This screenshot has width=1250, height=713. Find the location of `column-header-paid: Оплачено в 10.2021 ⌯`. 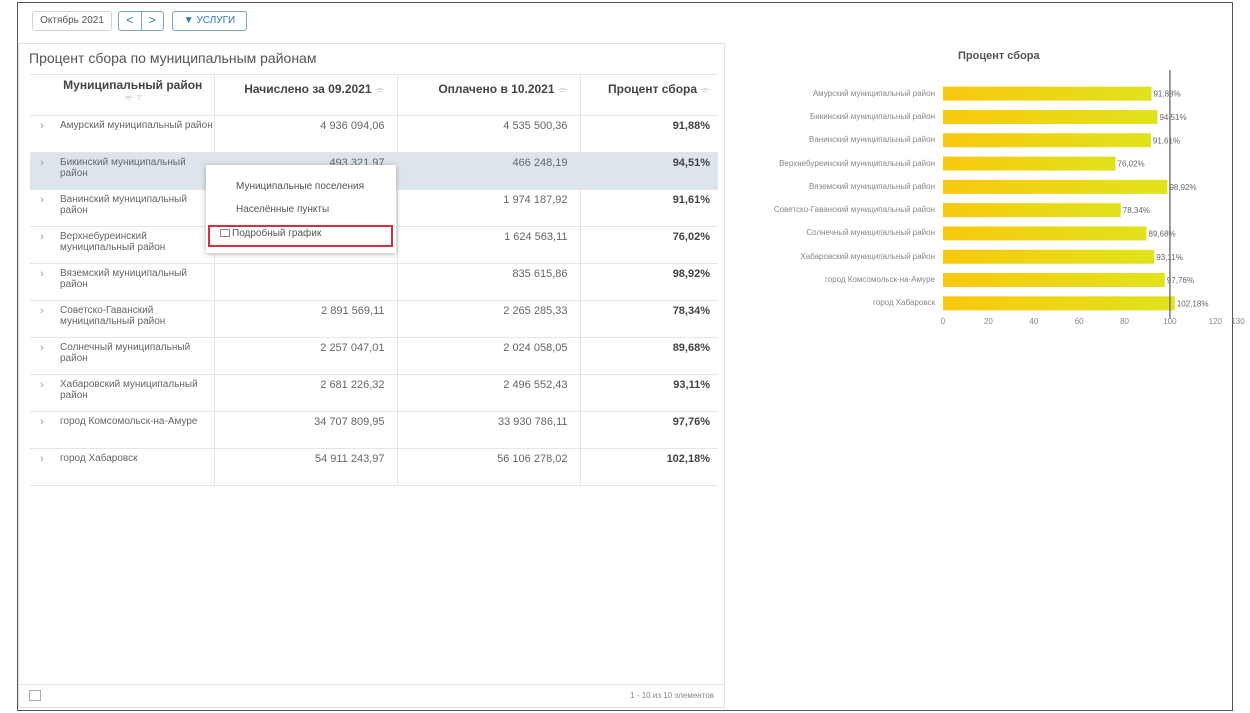

column-header-paid: Оплачено в 10.2021 ⌯ is located at coordinates (489, 95).